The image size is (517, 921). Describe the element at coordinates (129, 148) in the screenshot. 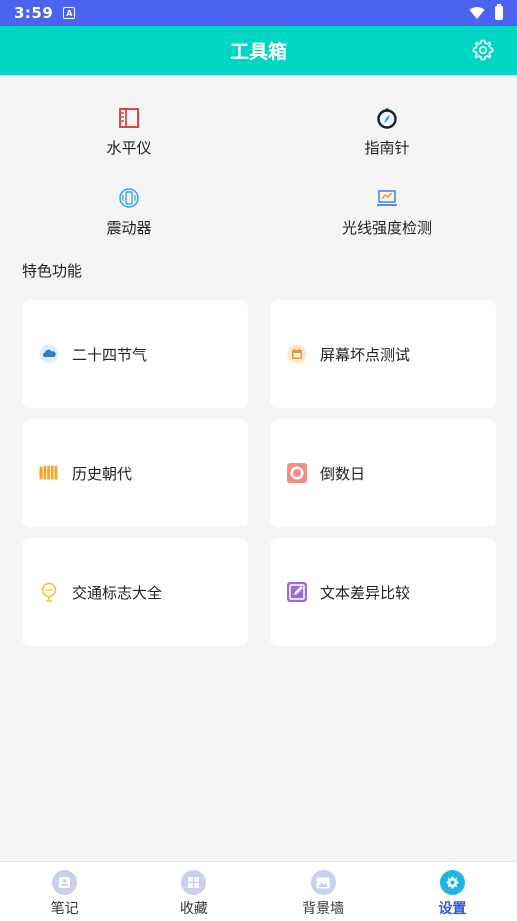

I see `tool-label: 水平仪` at that location.